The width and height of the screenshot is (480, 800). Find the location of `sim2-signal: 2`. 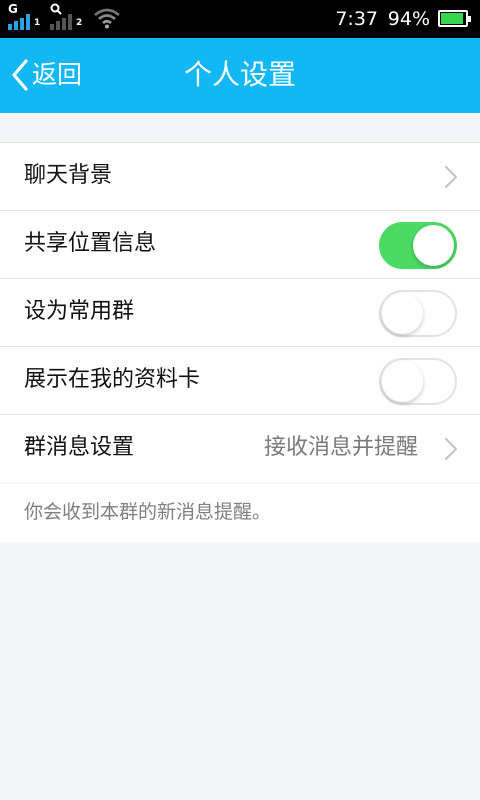

sim2-signal: 2 is located at coordinates (66, 19).